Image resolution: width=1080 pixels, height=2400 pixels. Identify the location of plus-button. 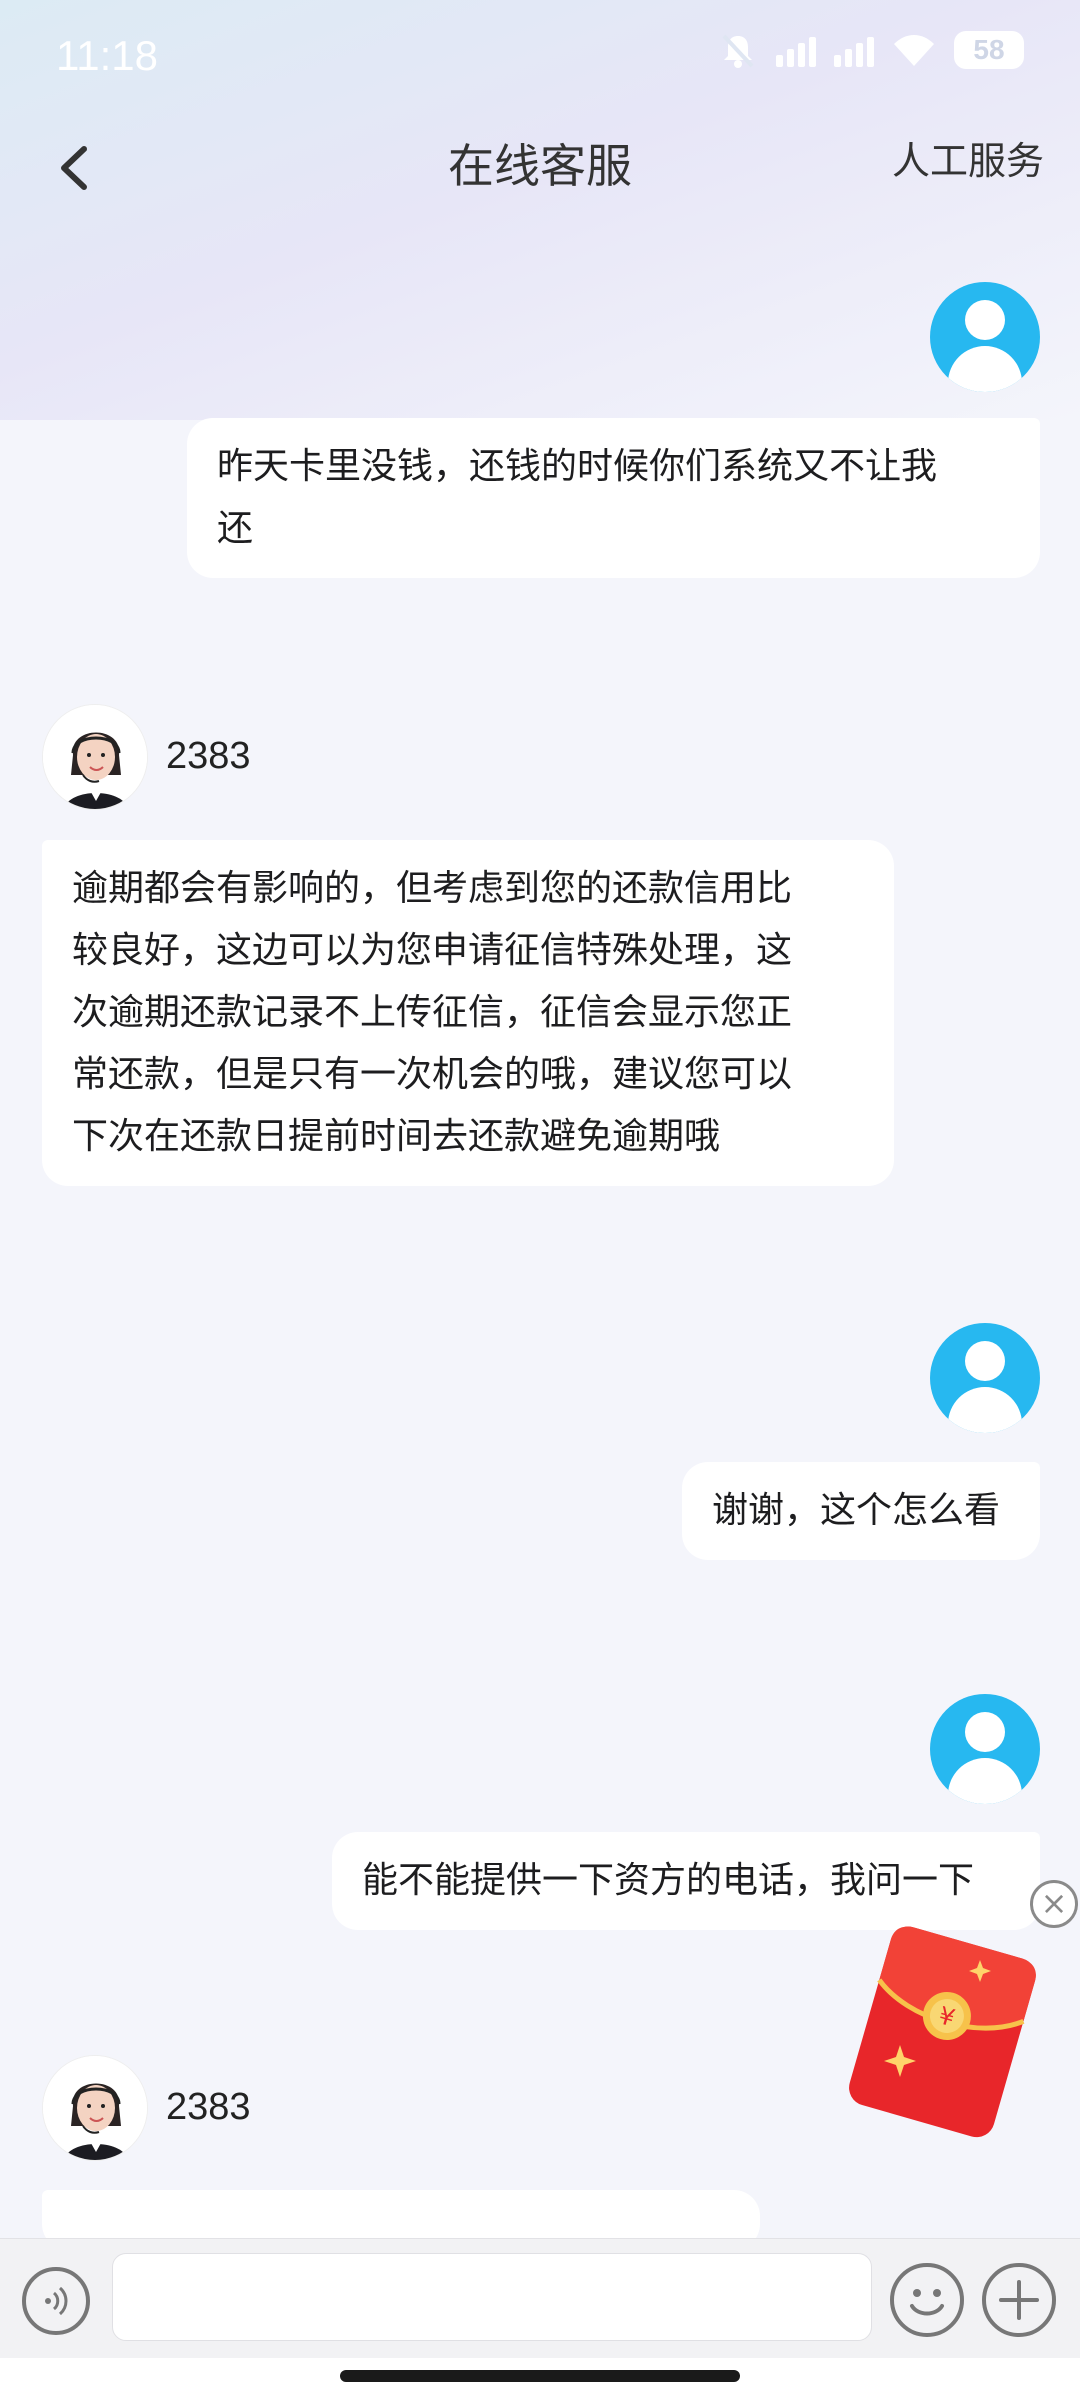
(1019, 2300).